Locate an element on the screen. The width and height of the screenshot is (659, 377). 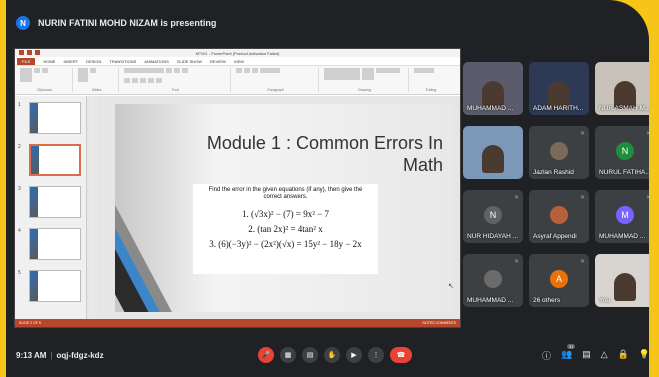
slide-thumbnails-pane: 1 2 3 4 5 is located at coordinates (51, 208).